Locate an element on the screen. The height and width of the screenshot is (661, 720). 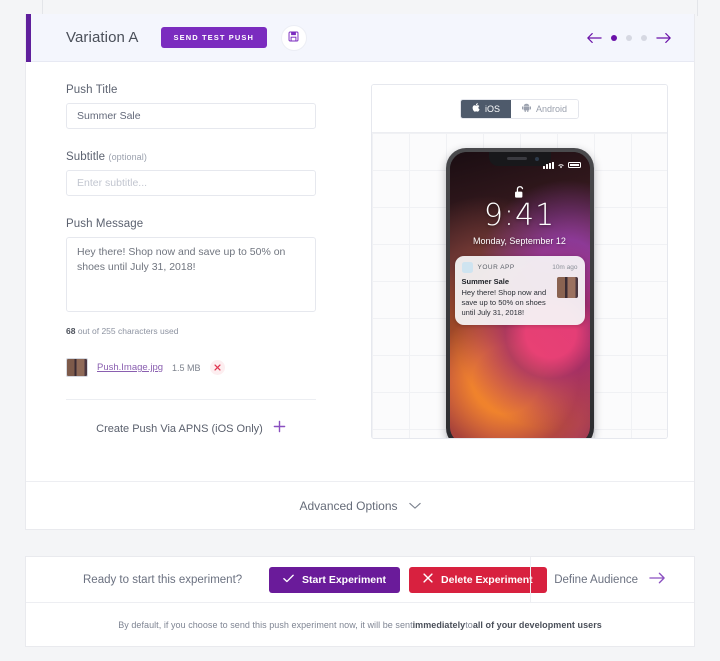
experiment-buttons: Start Experiment Delete Experiment is located at coordinates (408, 579).